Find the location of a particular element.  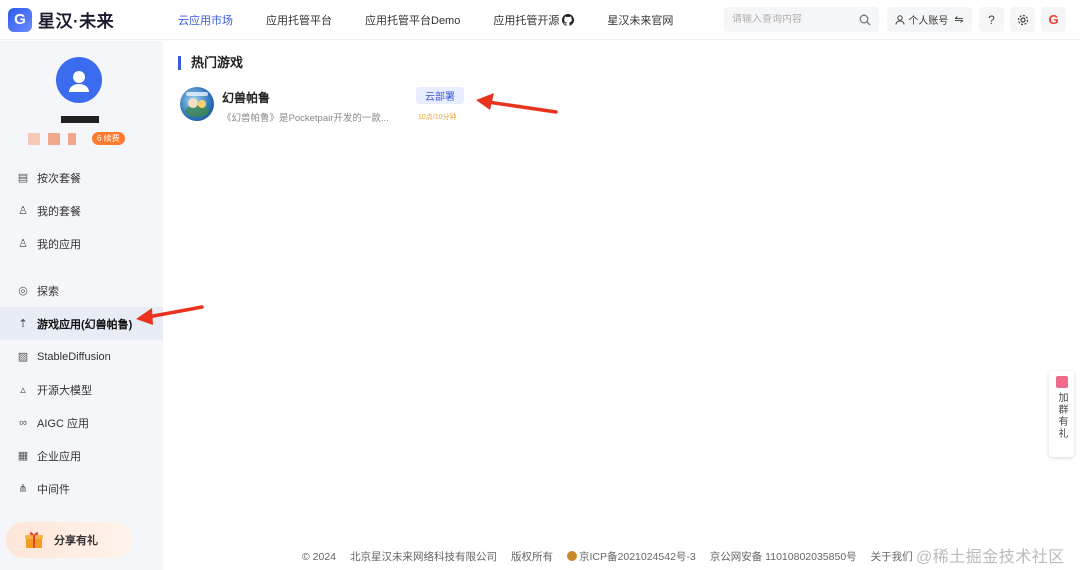

sidebar-item-enterprise-apps: ▦ 企业应用 is located at coordinates (81, 455).